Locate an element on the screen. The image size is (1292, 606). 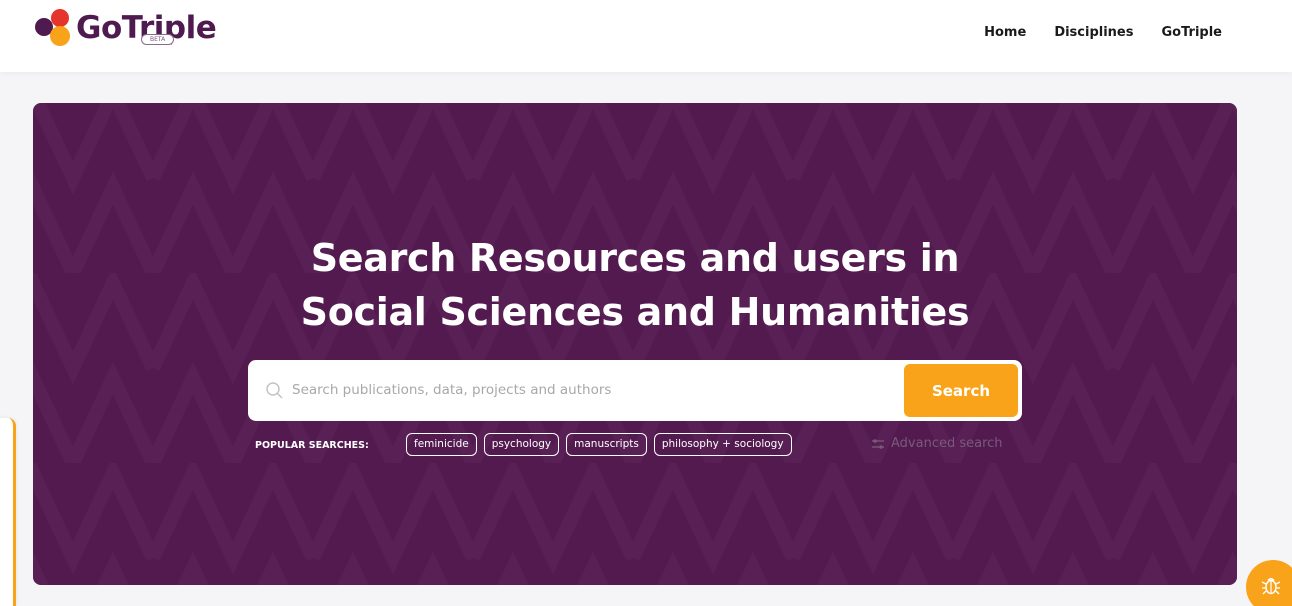
main-nav: Home Disciplines GoTriple is located at coordinates (1103, 32).